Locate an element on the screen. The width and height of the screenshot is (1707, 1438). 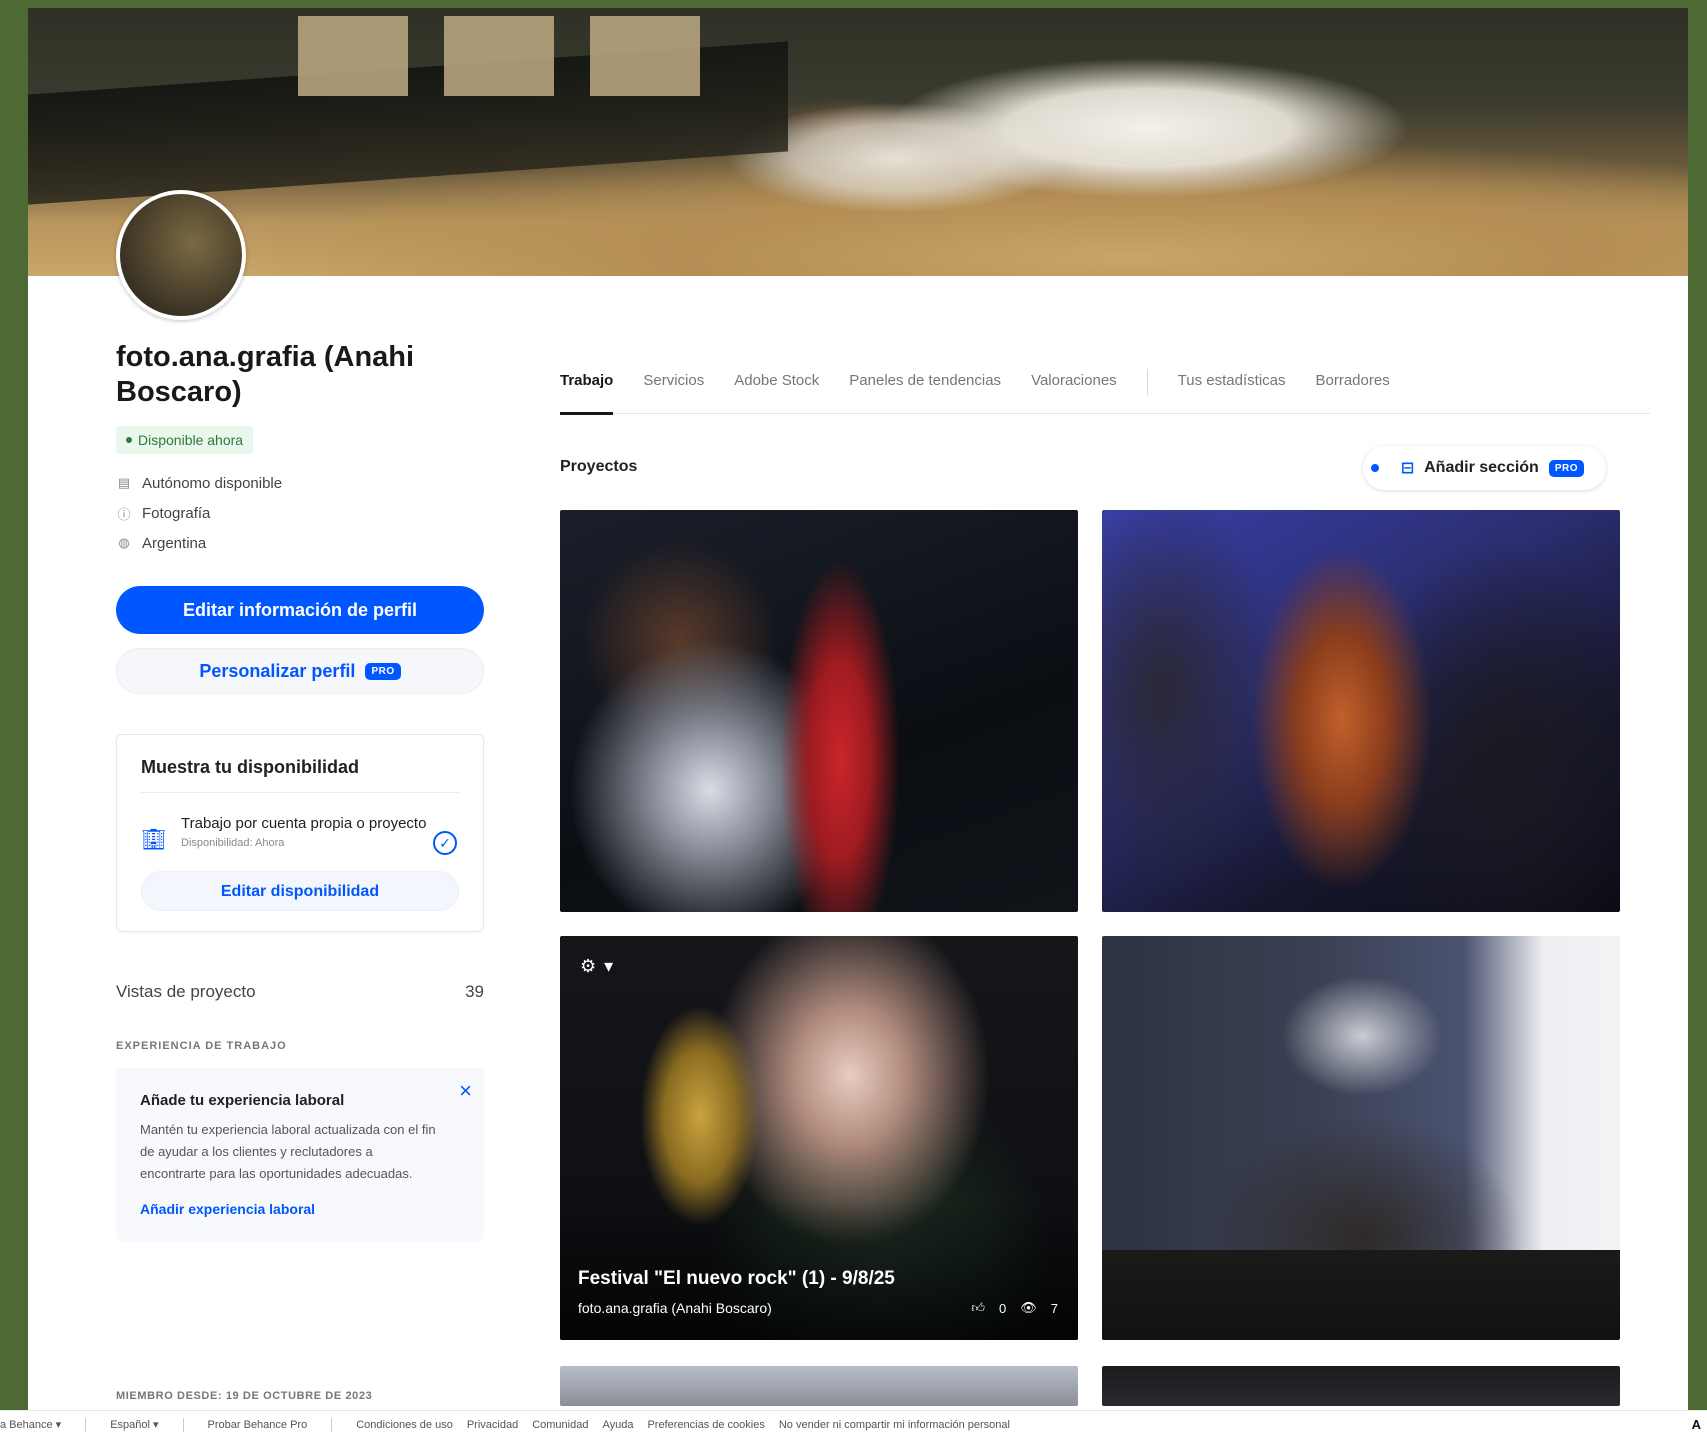
meta-text: Autónomo disponible is located at coordinates (212, 483).